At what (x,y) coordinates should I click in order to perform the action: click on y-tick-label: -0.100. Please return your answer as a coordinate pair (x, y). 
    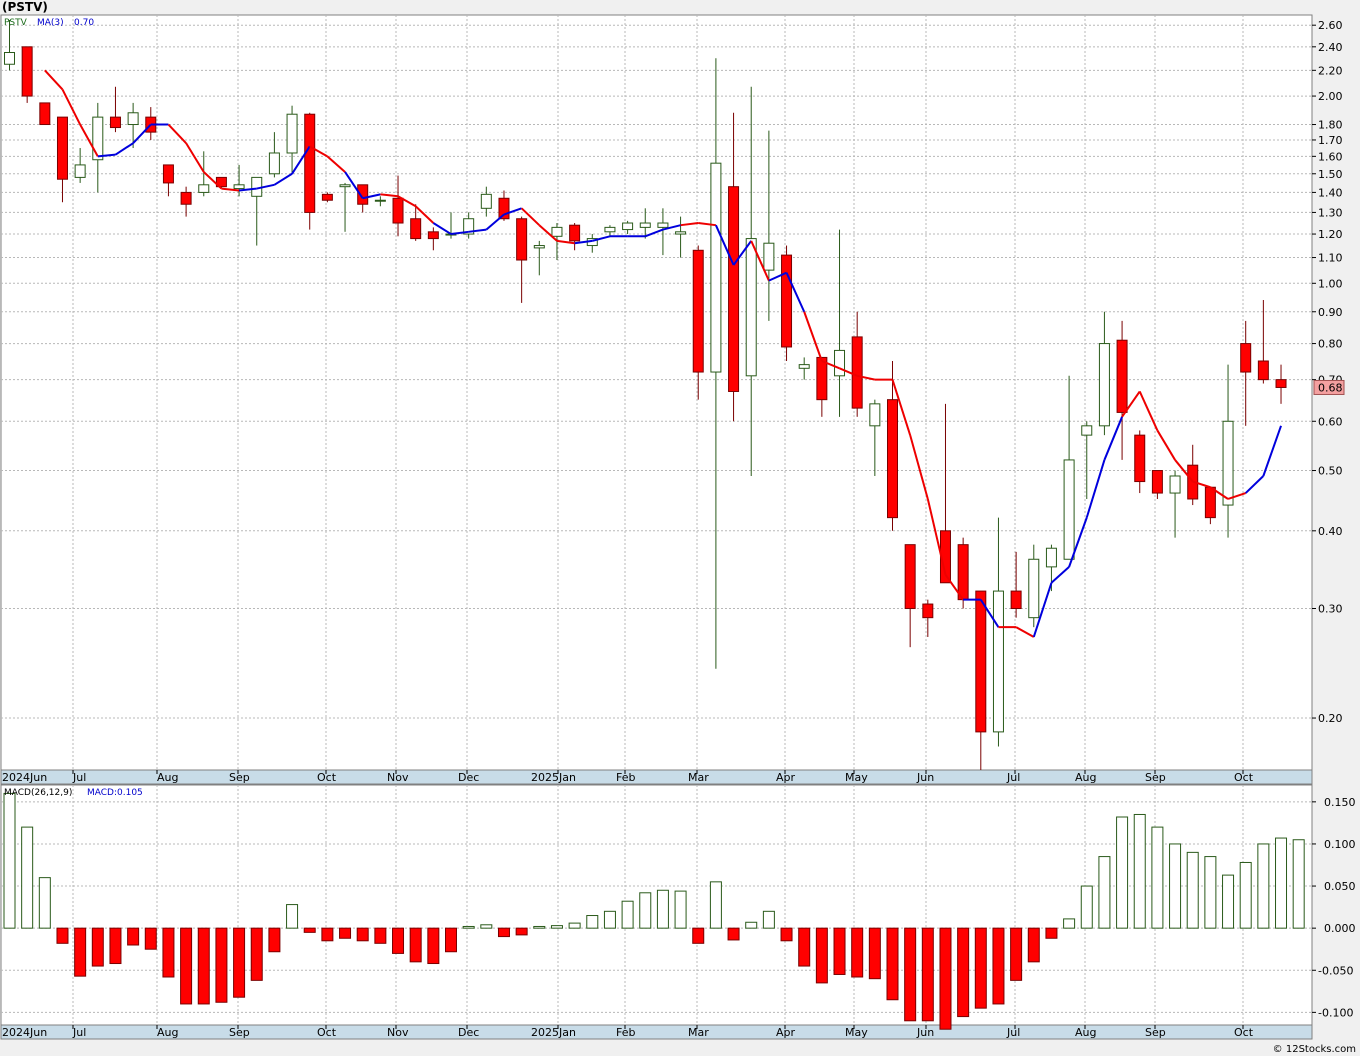
    Looking at the image, I should click on (1335, 1012).